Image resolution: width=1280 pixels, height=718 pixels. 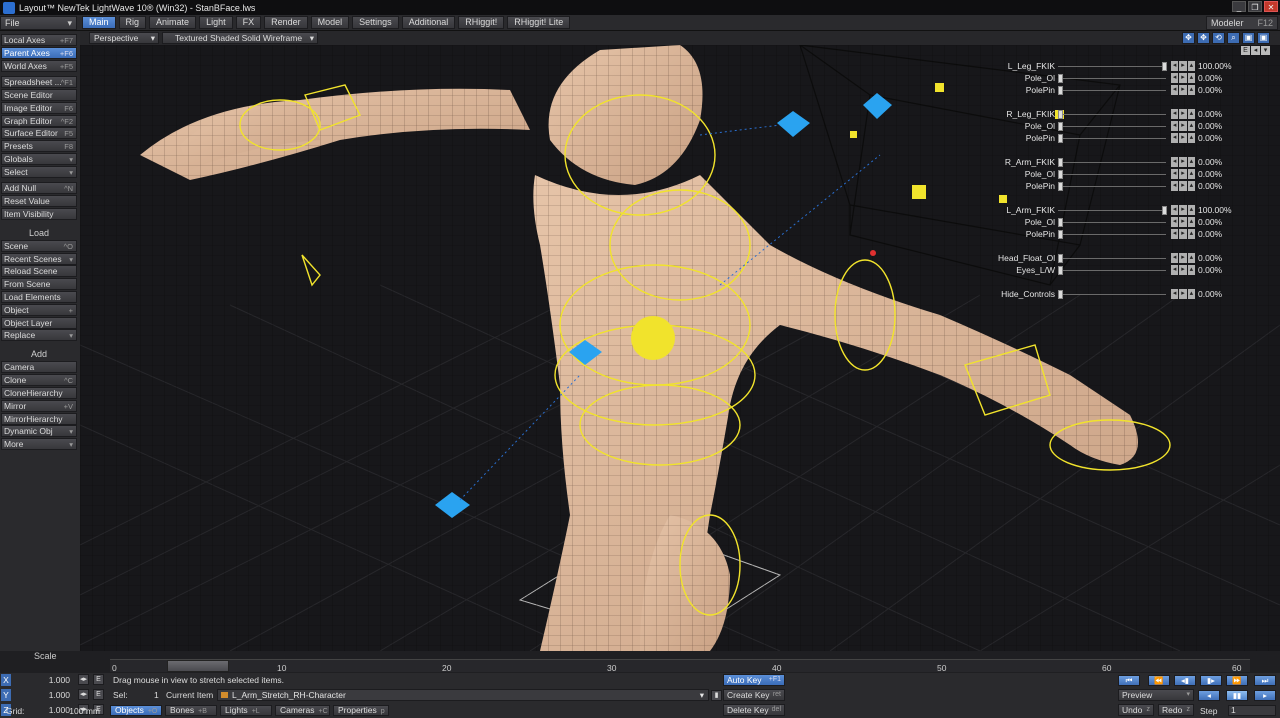 I want to click on end-frame-field: 60, so click(x=1236, y=668).